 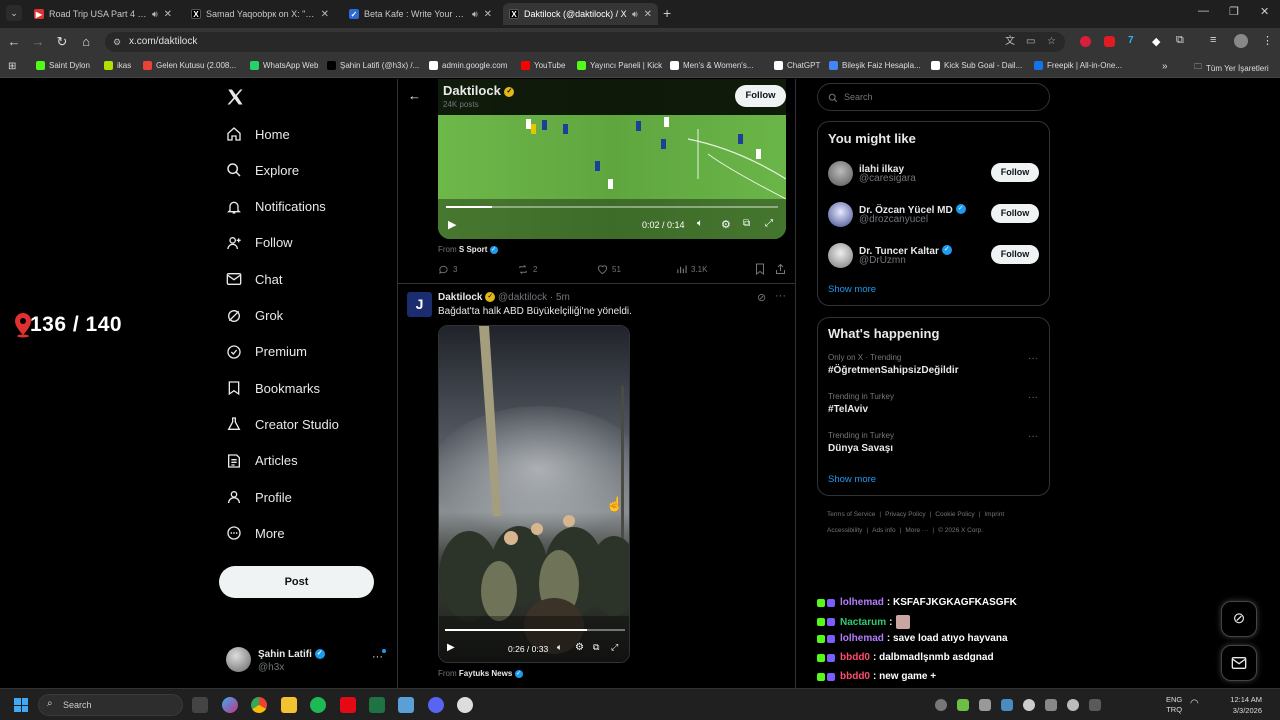 What do you see at coordinates (420, 14) in the screenshot?
I see `browser-tab: ✓ Beta Kafe : Write Your Love Stor 🔊︎ ✕` at bounding box center [420, 14].